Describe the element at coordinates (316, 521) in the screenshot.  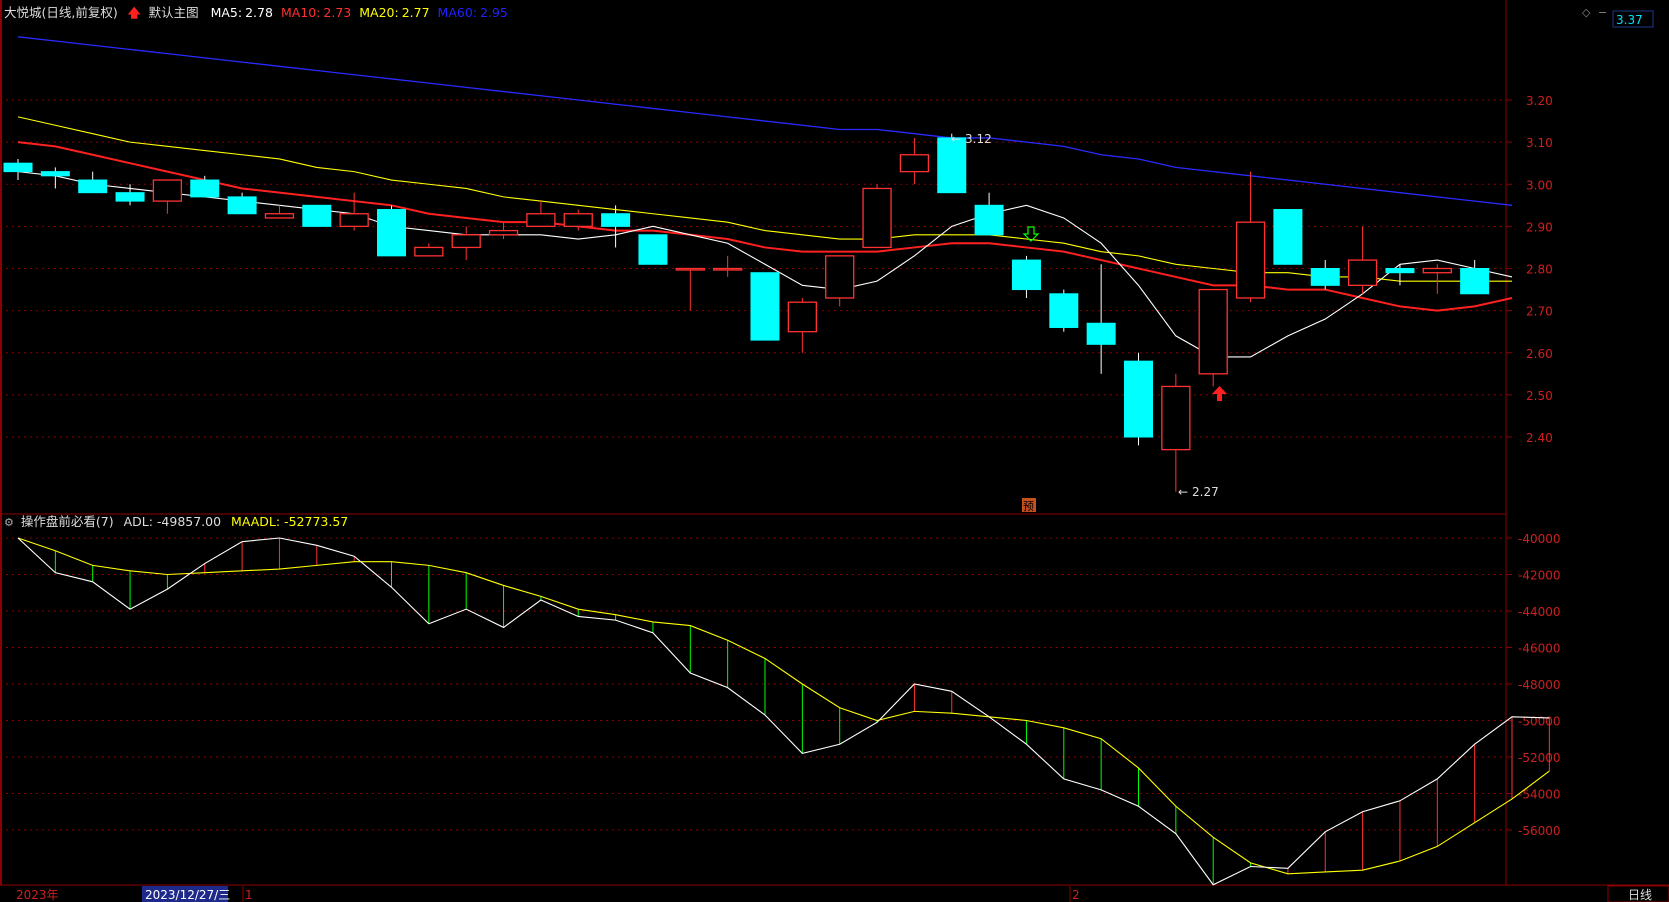
I see `maadl-value: -52773.57` at that location.